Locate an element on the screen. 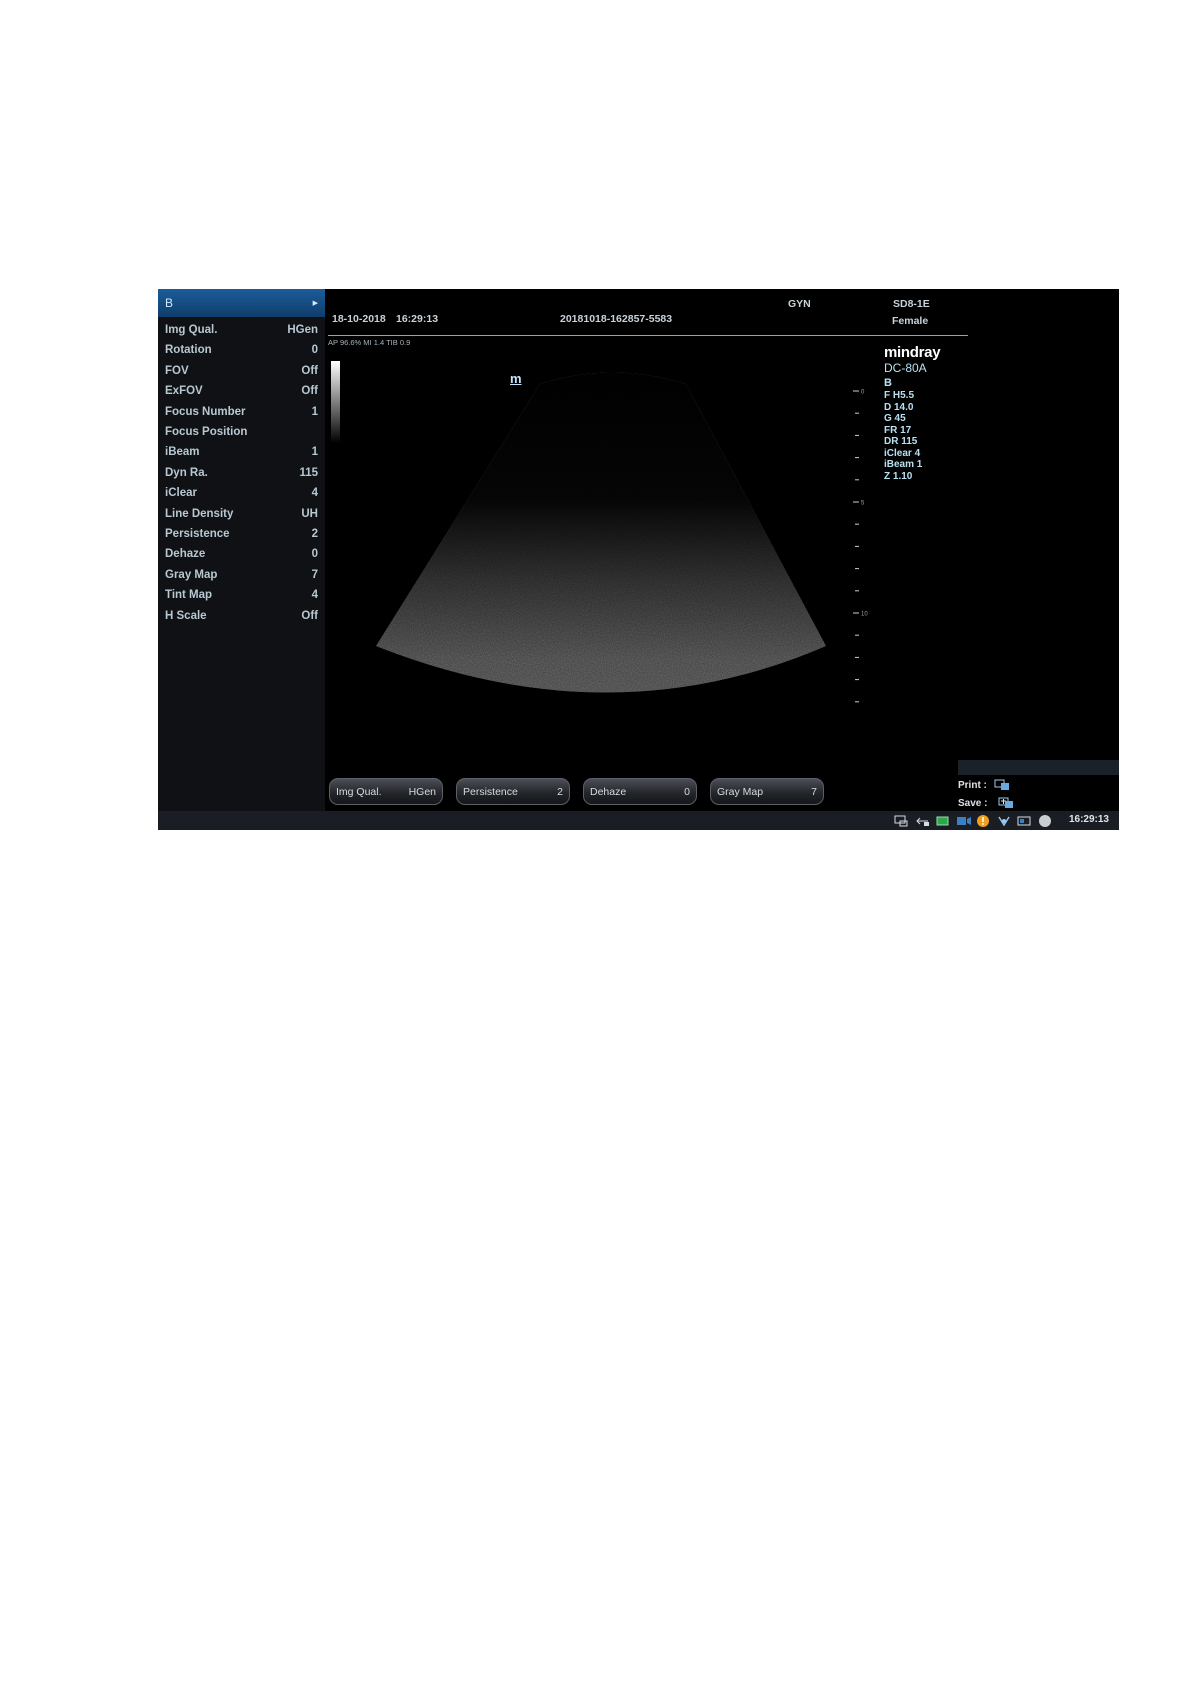  dehaze-button-value: 0 is located at coordinates (687, 791).